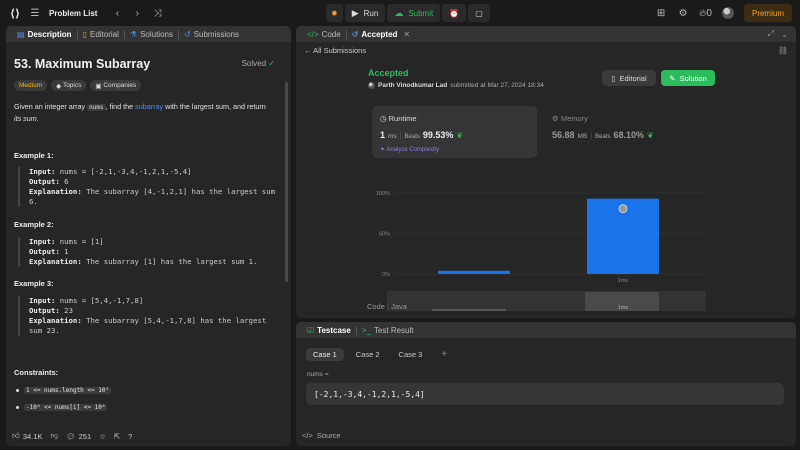 The height and width of the screenshot is (450, 800). What do you see at coordinates (460, 135) in the screenshot?
I see `leaf-icon: ❦` at bounding box center [460, 135].